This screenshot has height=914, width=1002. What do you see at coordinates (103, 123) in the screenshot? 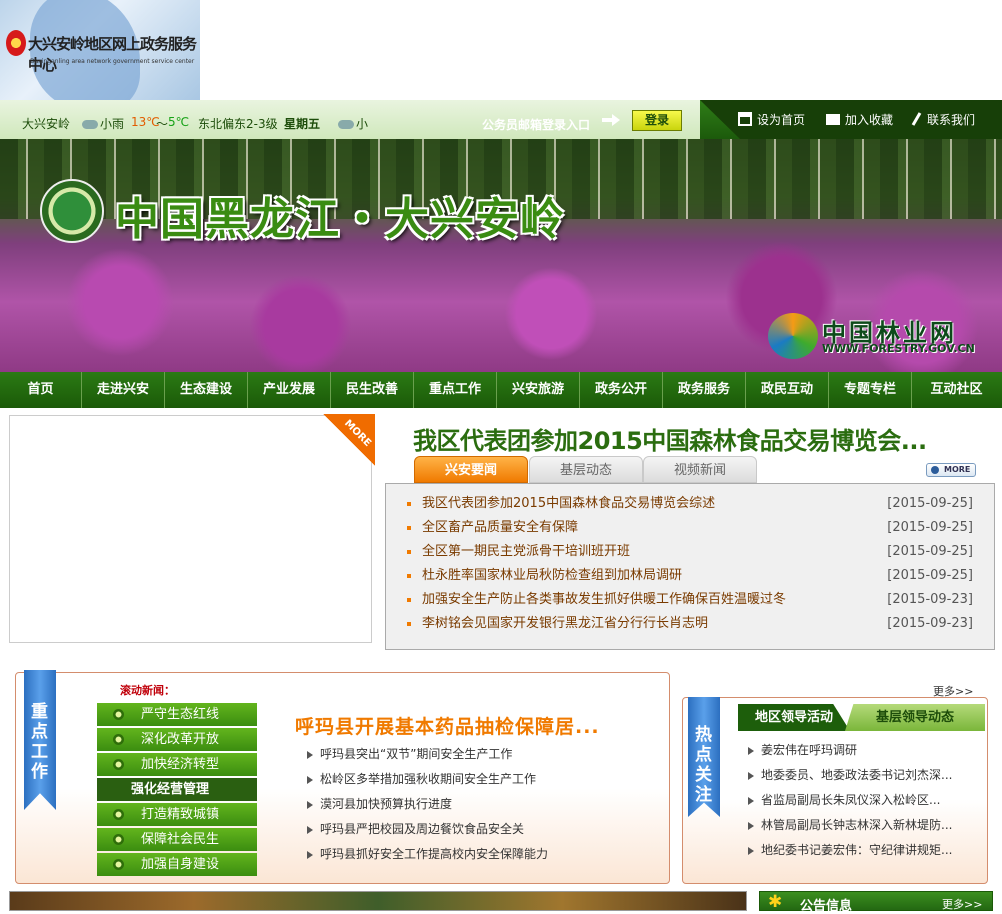
I see `weather-condition: 小雨` at bounding box center [103, 123].